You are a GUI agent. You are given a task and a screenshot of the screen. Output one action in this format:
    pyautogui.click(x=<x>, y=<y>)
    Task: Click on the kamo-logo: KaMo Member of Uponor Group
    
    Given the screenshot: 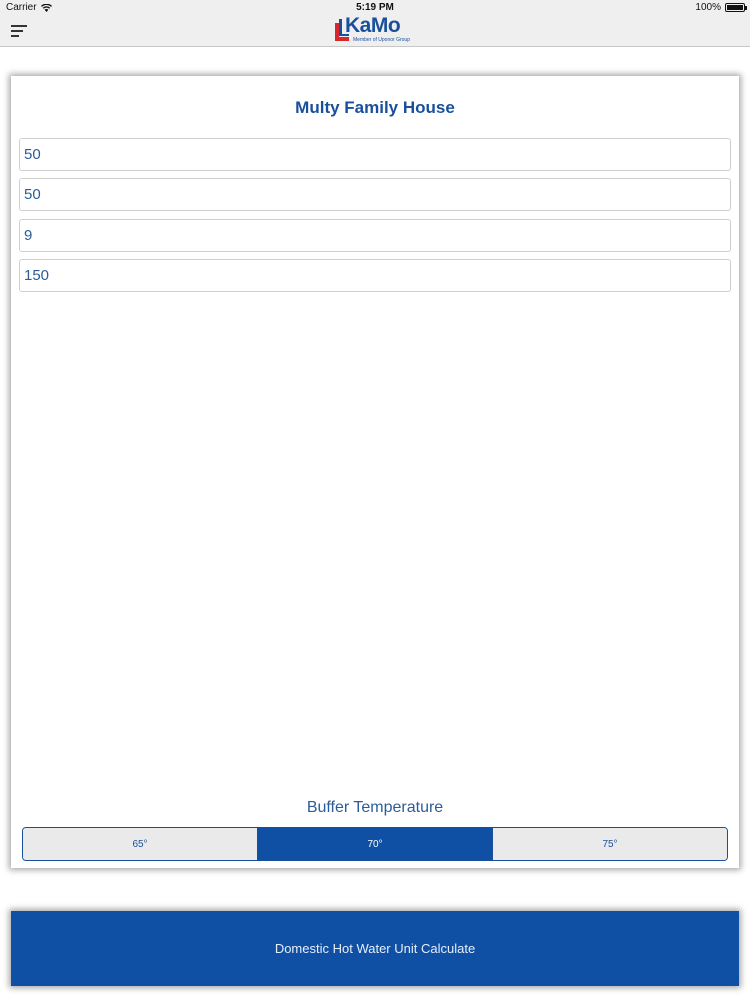 What is the action you would take?
    pyautogui.click(x=378, y=30)
    